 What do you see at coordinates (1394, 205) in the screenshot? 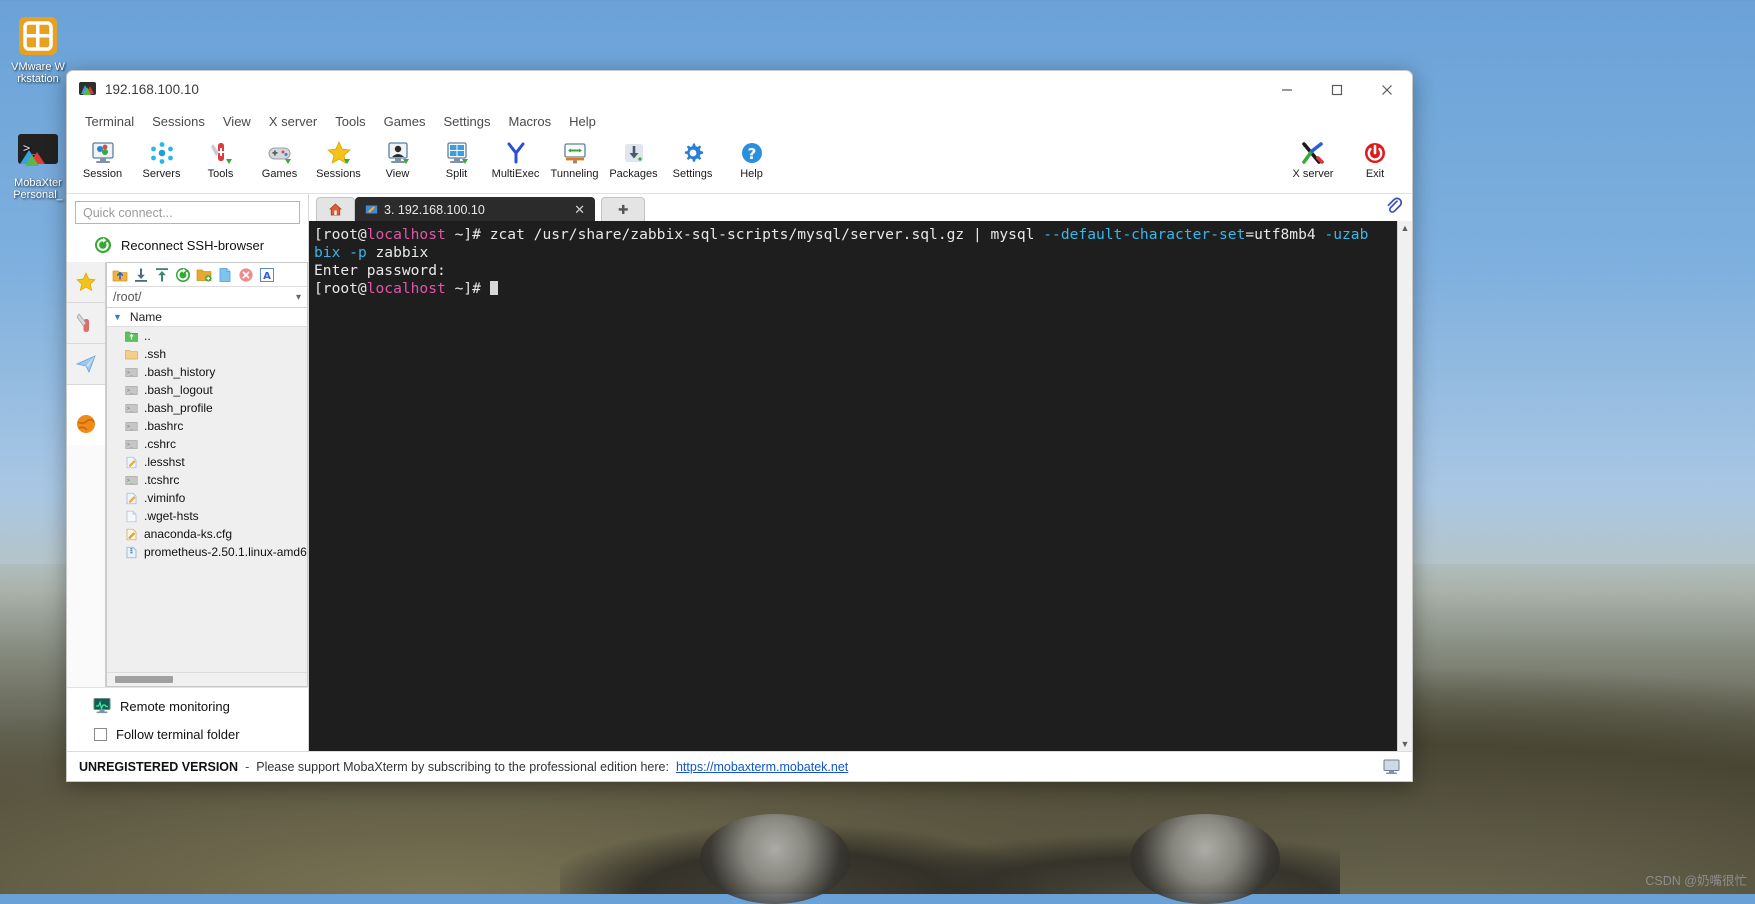
I see `paperclip-icon` at bounding box center [1394, 205].